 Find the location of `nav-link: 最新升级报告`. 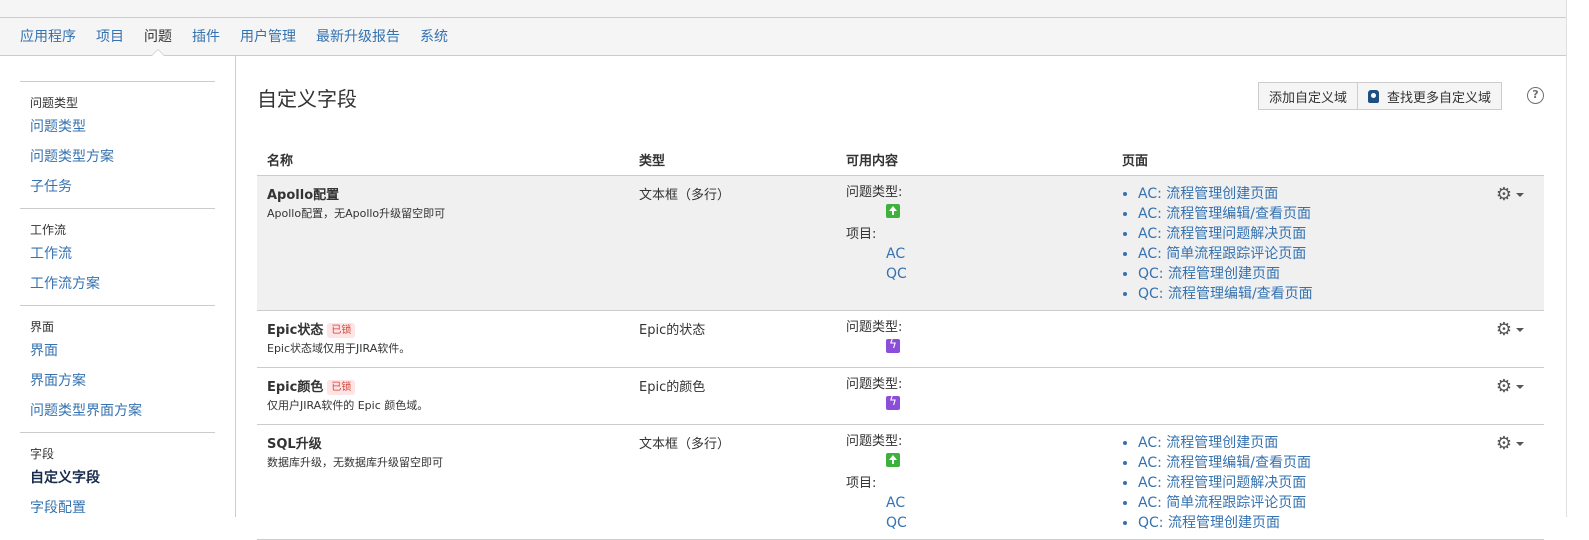

nav-link: 最新升级报告 is located at coordinates (358, 37).